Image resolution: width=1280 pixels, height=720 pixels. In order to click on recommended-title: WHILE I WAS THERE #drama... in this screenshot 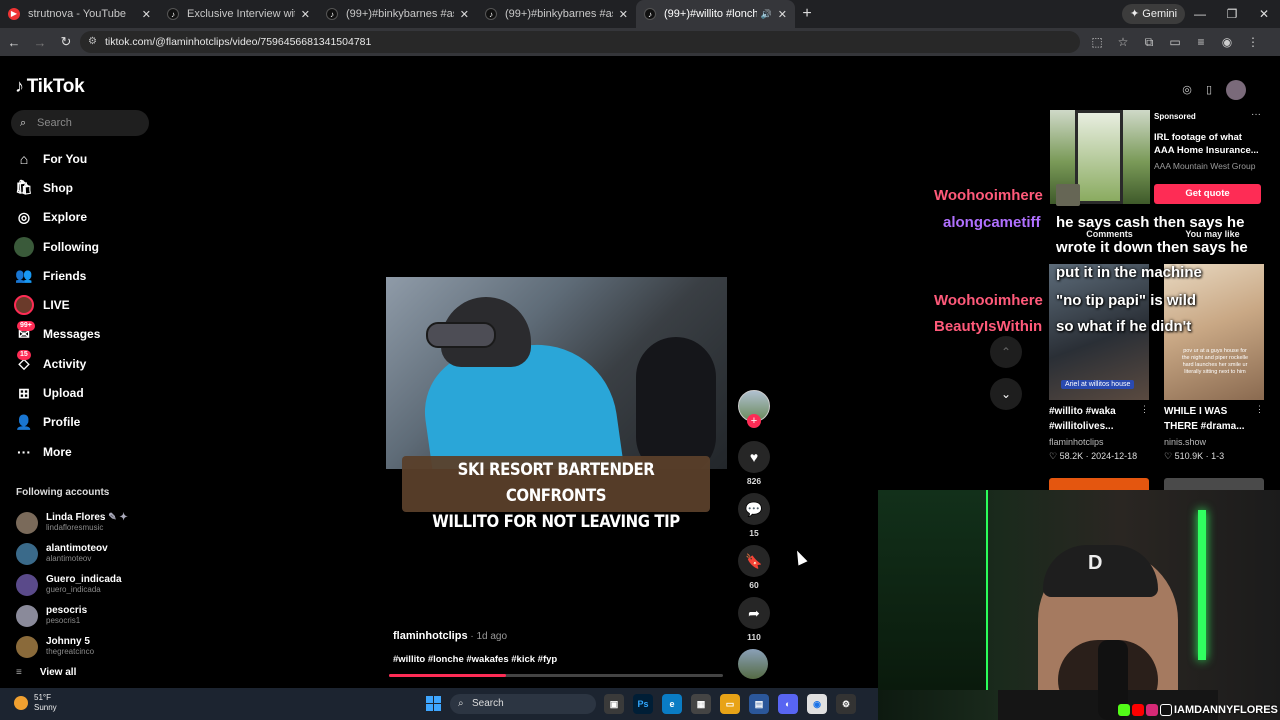, I will do `click(1213, 419)`.